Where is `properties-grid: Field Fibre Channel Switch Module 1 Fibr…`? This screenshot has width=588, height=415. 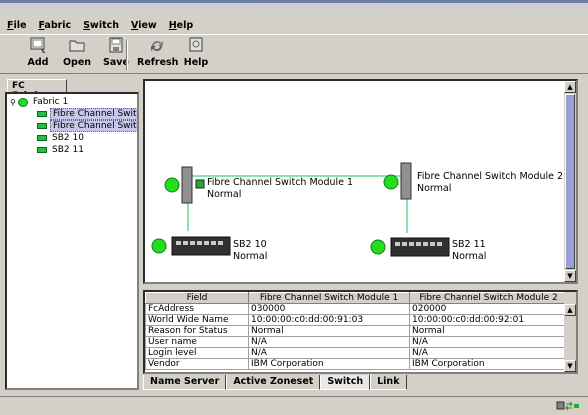
properties-grid: Field Fibre Channel Switch Module 1 Fibr… is located at coordinates (360, 332).